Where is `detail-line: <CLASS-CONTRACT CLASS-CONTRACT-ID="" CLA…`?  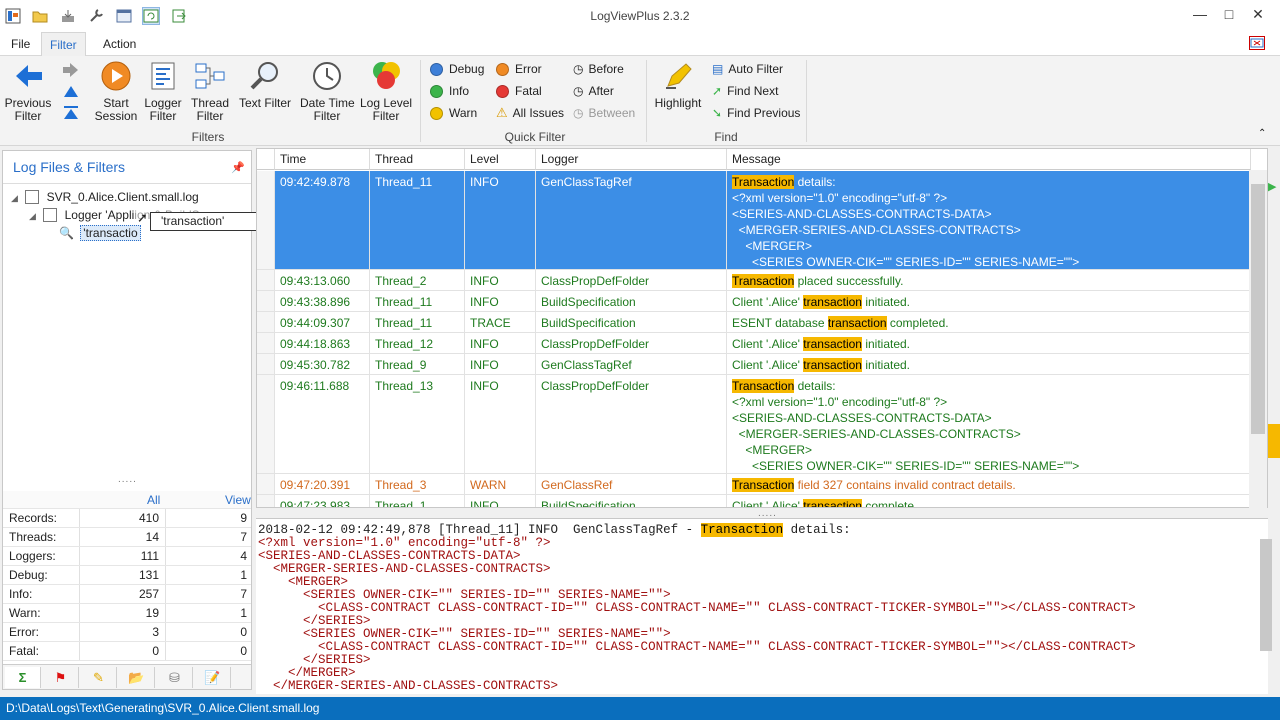 detail-line: <CLASS-CONTRACT CLASS-CONTRACT-ID="" CLA… is located at coordinates (697, 608).